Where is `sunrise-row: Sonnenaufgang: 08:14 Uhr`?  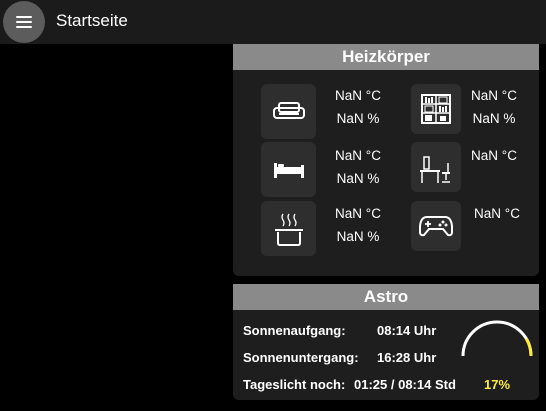
sunrise-row: Sonnenaufgang: 08:14 Uhr is located at coordinates (339, 330).